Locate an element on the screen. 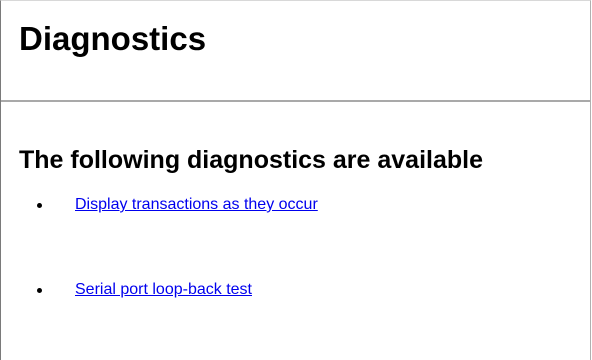 This screenshot has width=592, height=360. section-title: The following diagnostics are available is located at coordinates (251, 160).